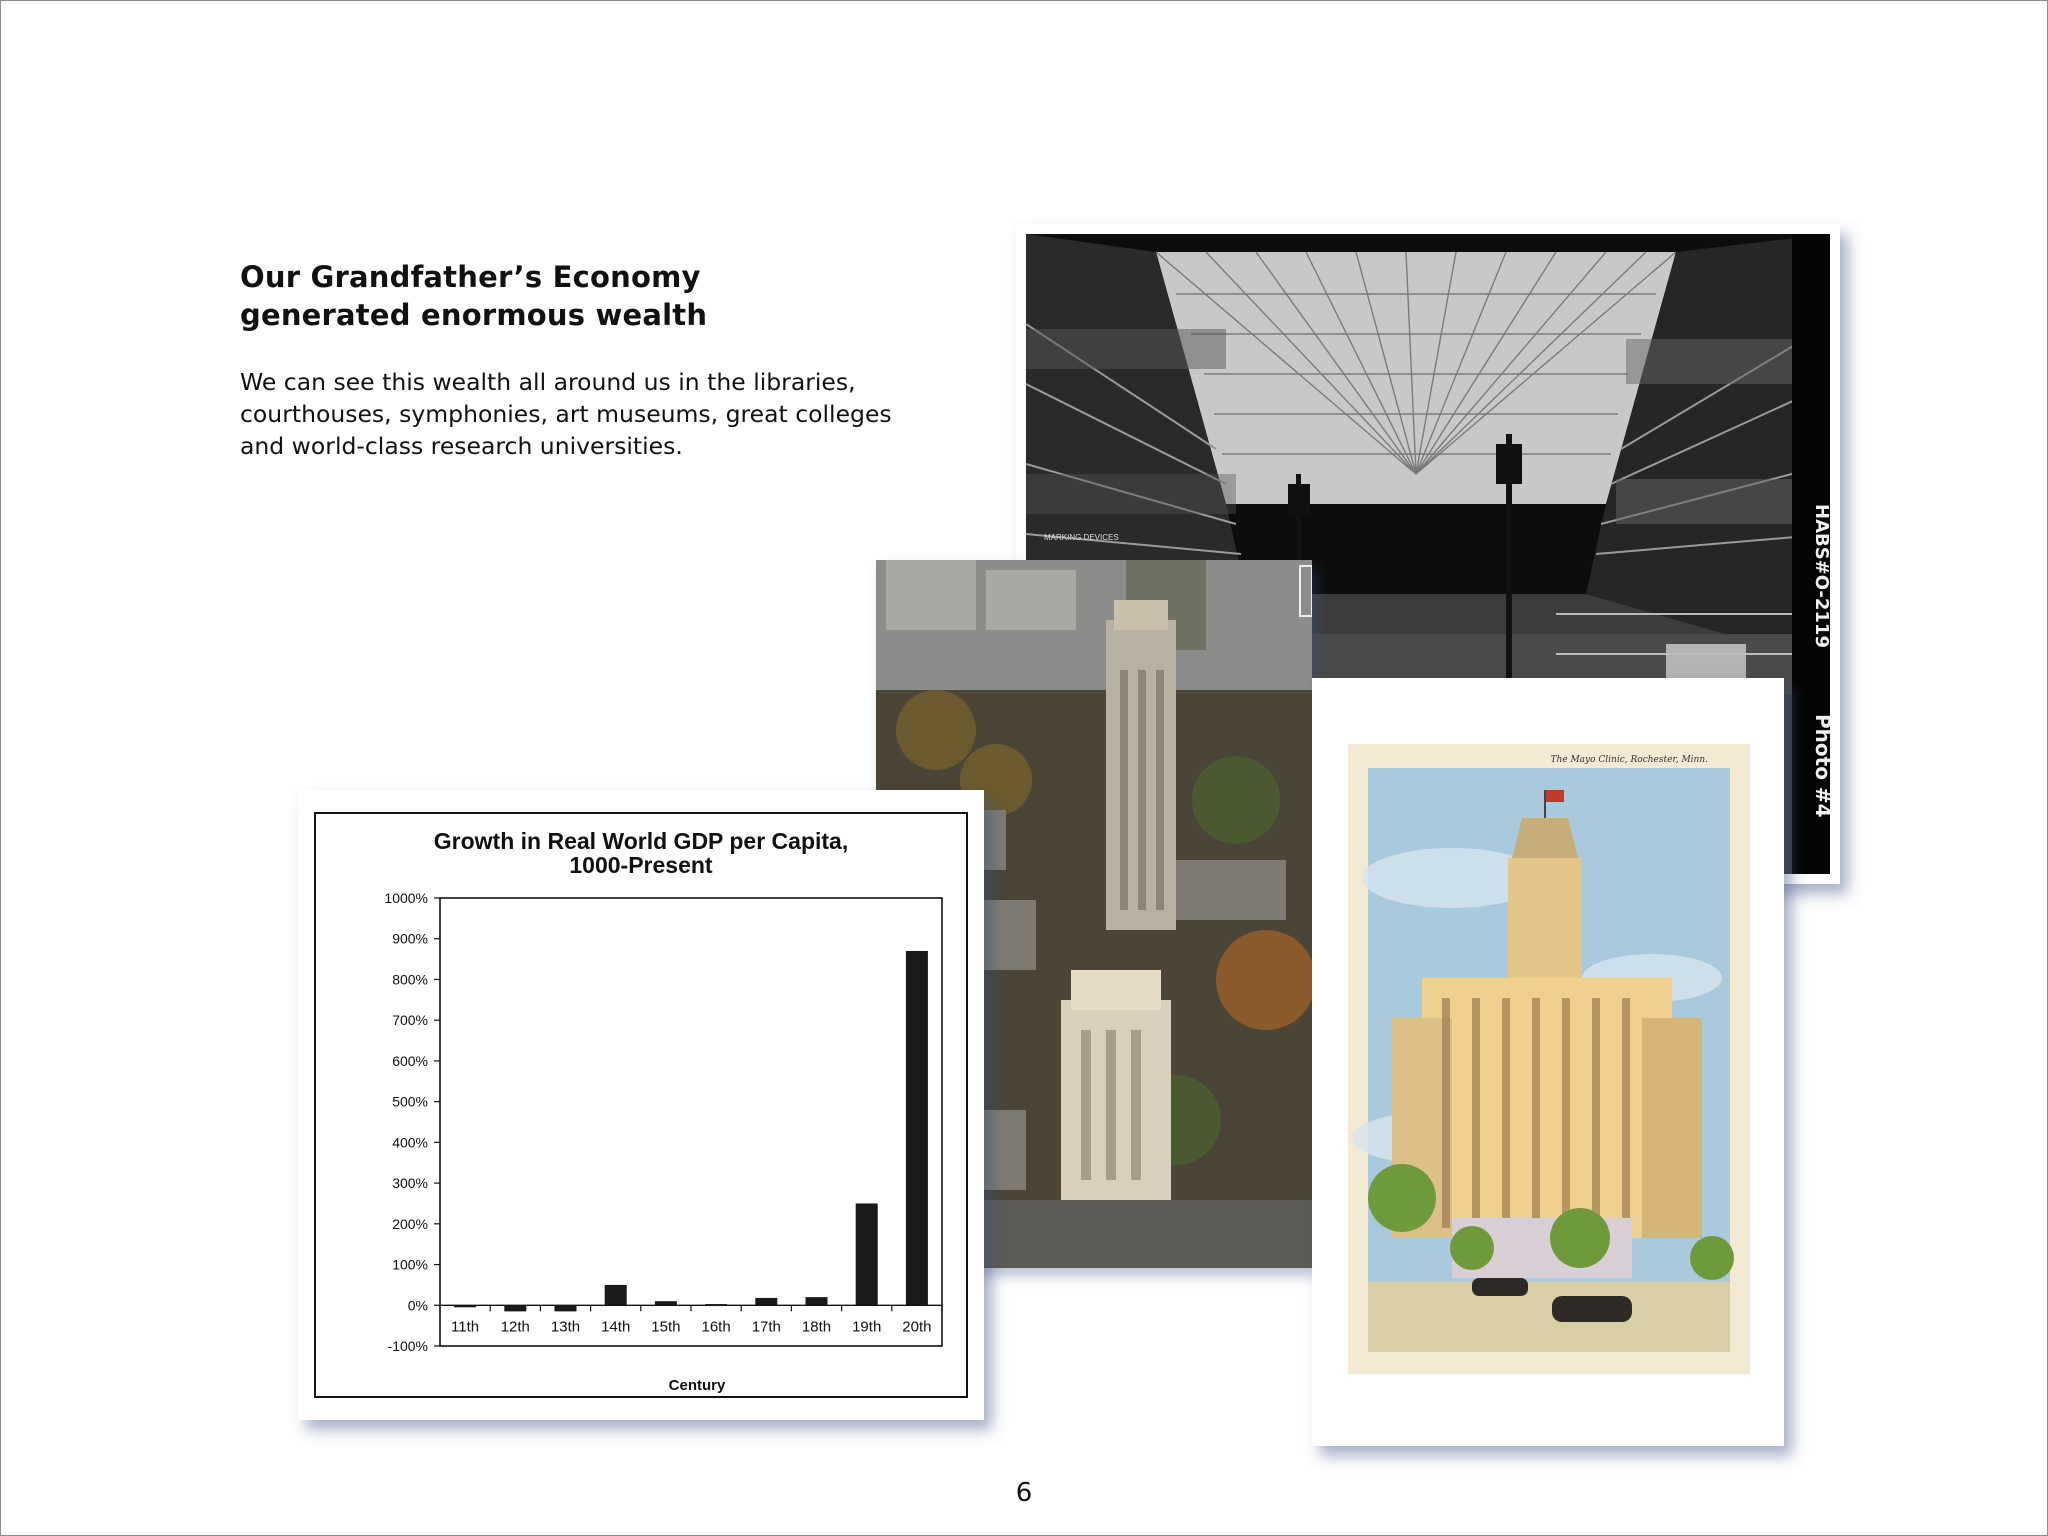  Describe the element at coordinates (1820, 576) in the screenshot. I see `arcade-side-caption-1: HABS#O-2119` at that location.